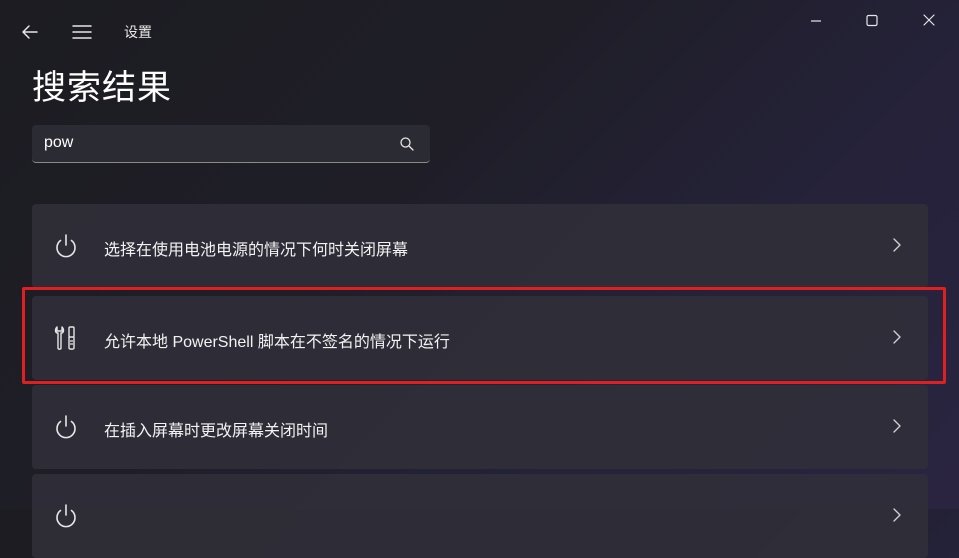 This screenshot has width=959, height=558. I want to click on result-item-powershell-scripts: 允许本地 PowerShell 脚本在不签名的情况下运行, so click(480, 338).